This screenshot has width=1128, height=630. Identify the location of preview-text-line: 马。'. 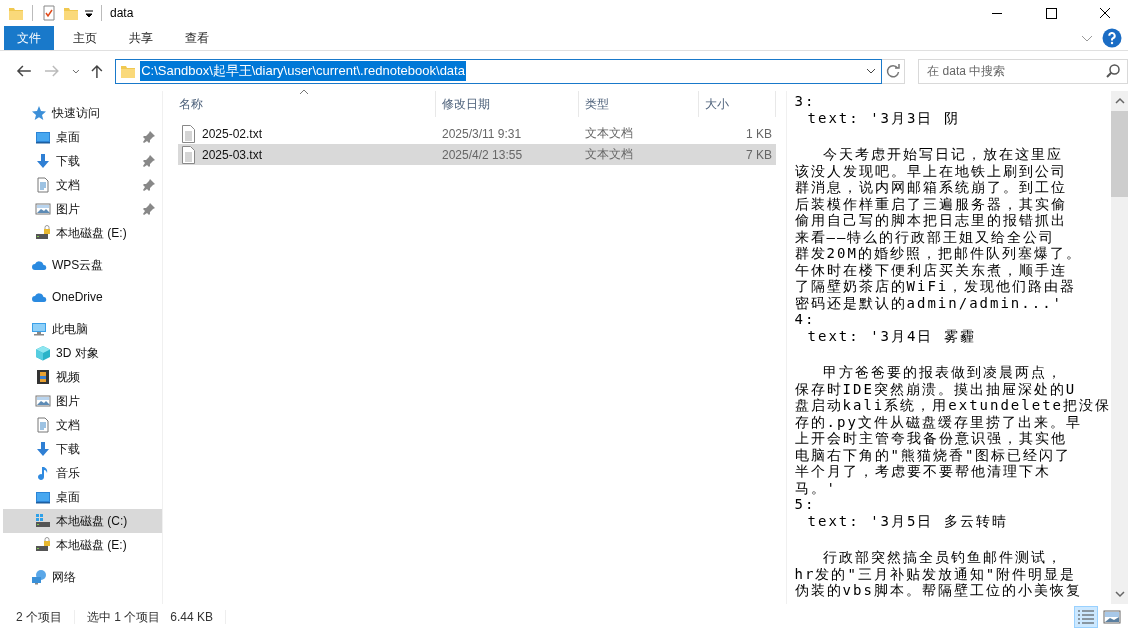
(816, 487).